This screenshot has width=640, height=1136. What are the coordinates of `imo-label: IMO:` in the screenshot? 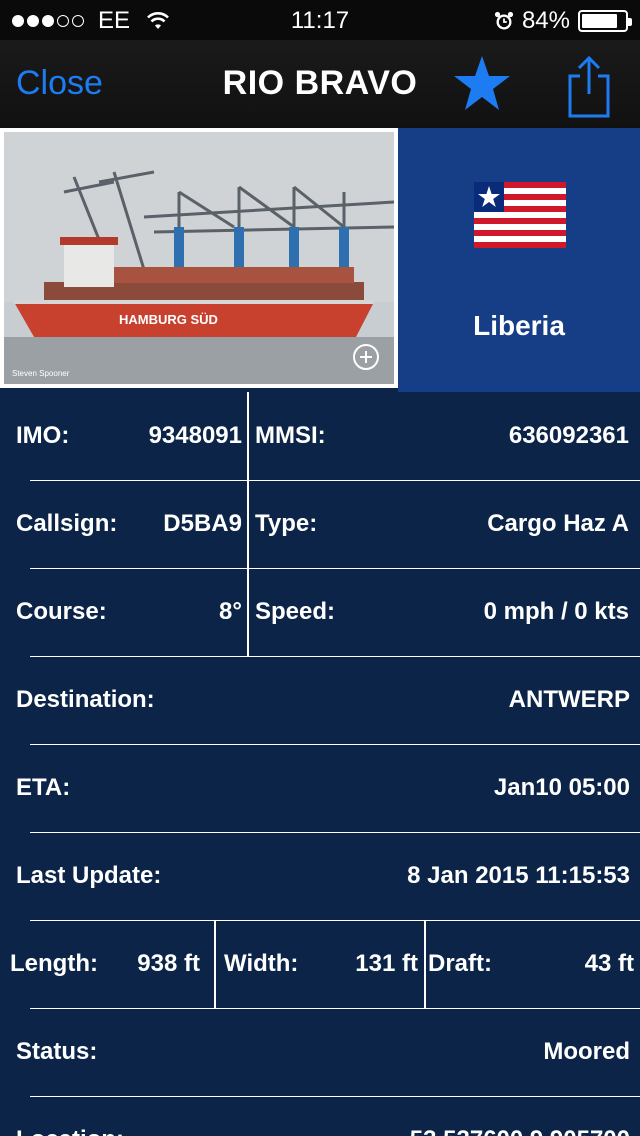 It's located at (43, 435).